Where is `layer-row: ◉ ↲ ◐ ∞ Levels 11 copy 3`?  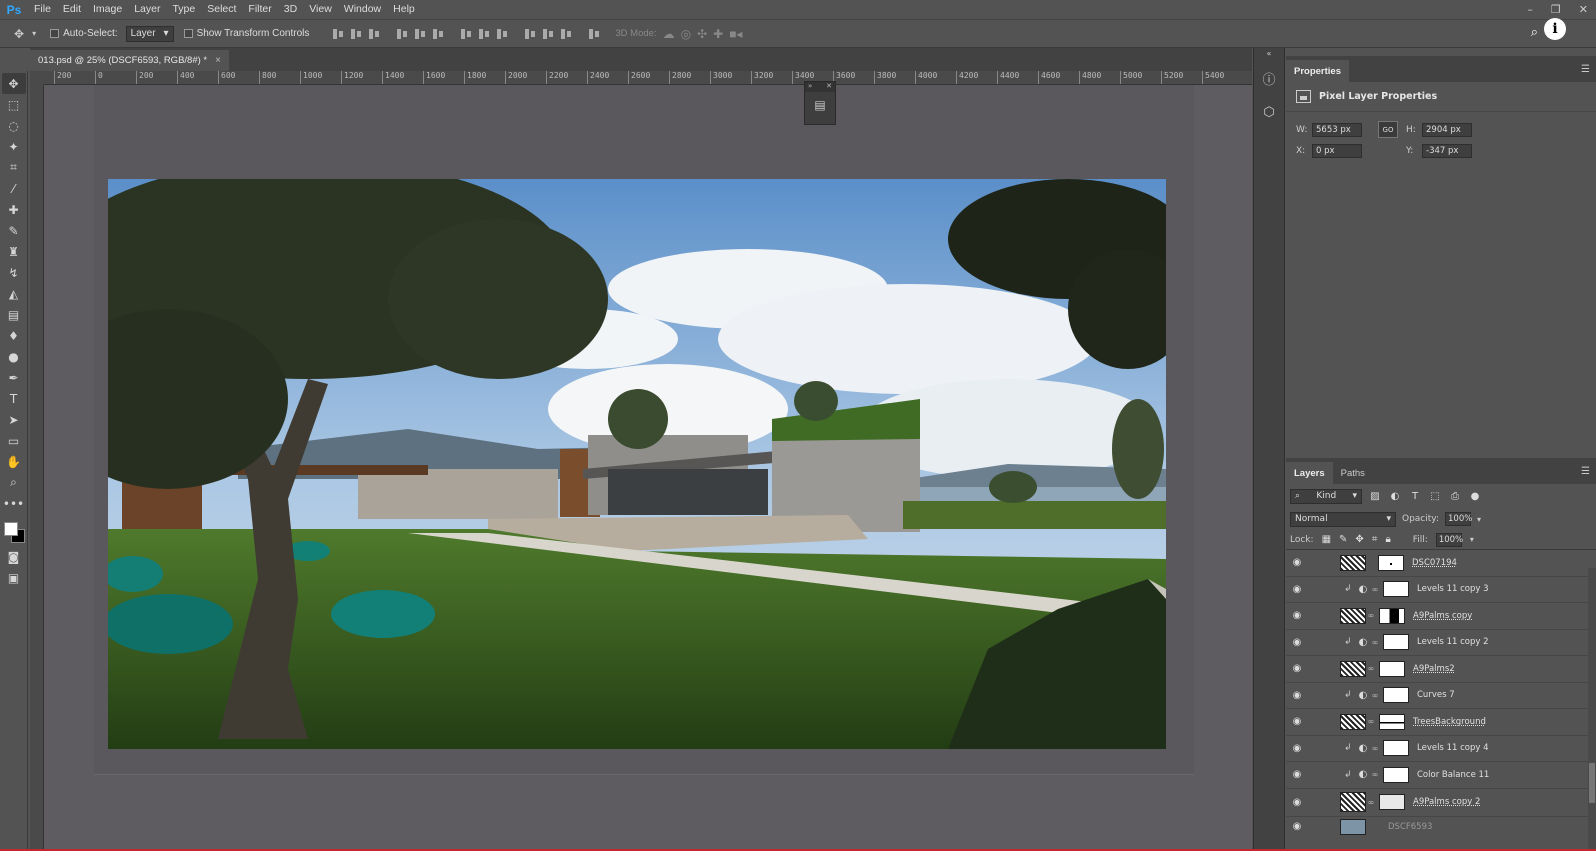 layer-row: ◉ ↲ ◐ ∞ Levels 11 copy 3 is located at coordinates (1441, 590).